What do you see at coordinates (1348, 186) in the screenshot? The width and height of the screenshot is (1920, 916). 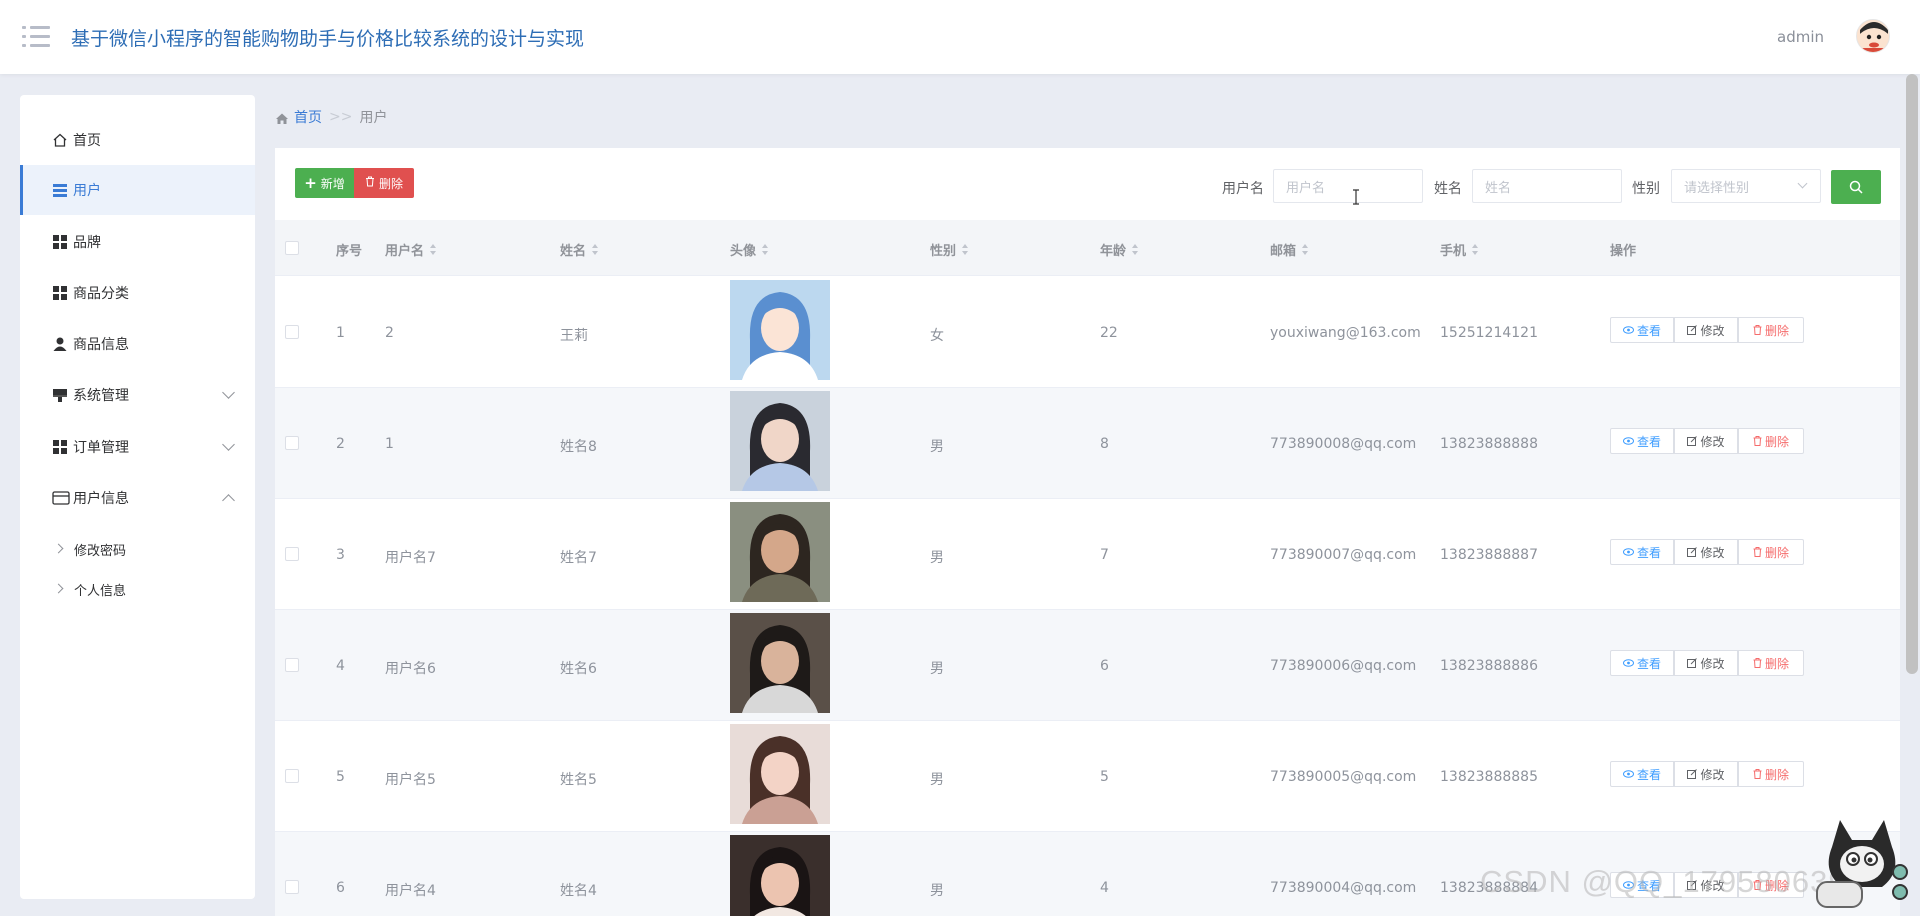 I see `username-search-input: 用户名` at bounding box center [1348, 186].